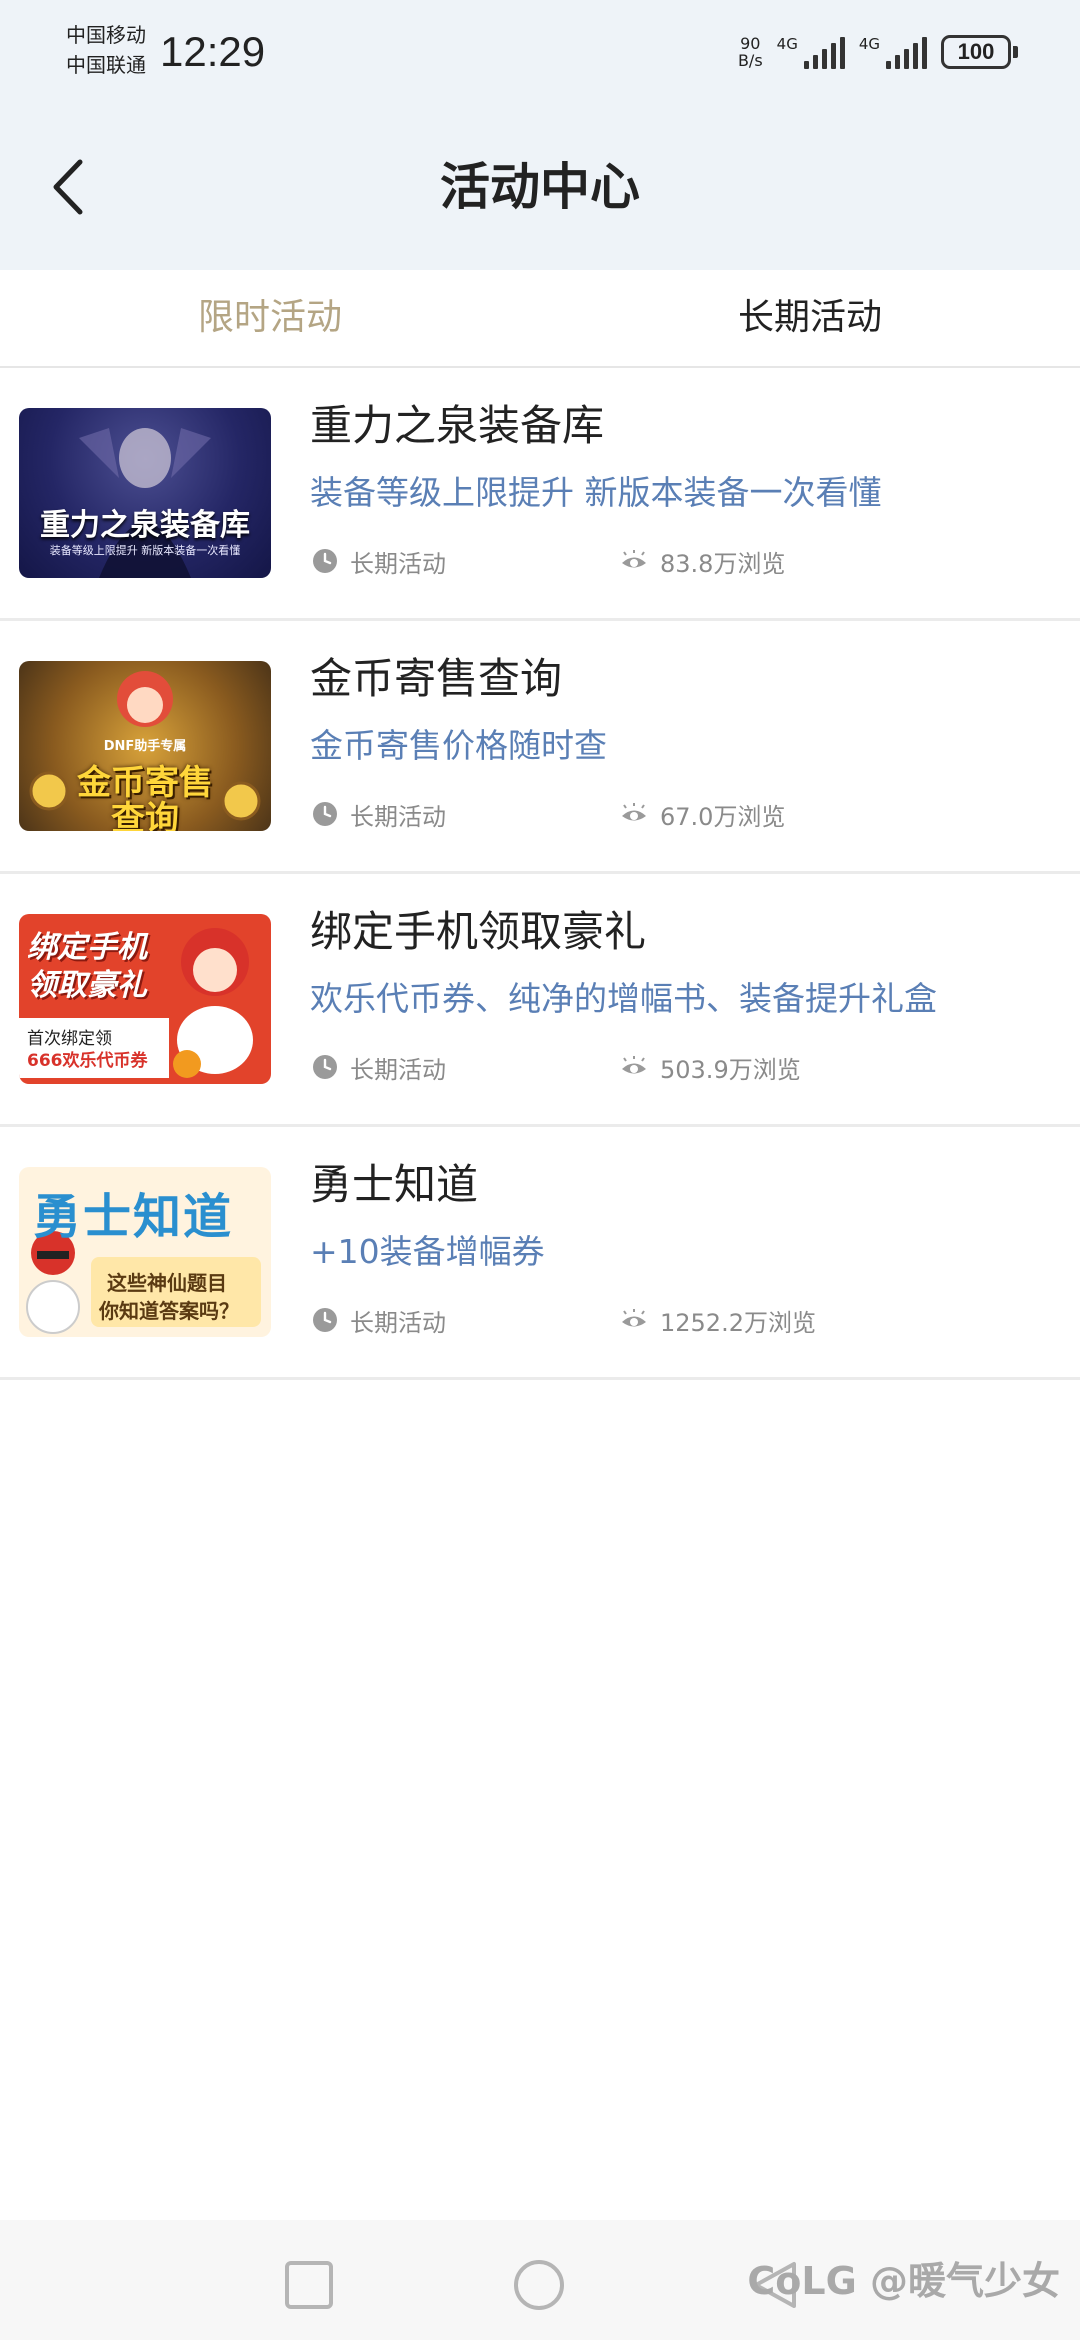 The width and height of the screenshot is (1080, 2340). I want to click on circle-icon, so click(539, 2285).